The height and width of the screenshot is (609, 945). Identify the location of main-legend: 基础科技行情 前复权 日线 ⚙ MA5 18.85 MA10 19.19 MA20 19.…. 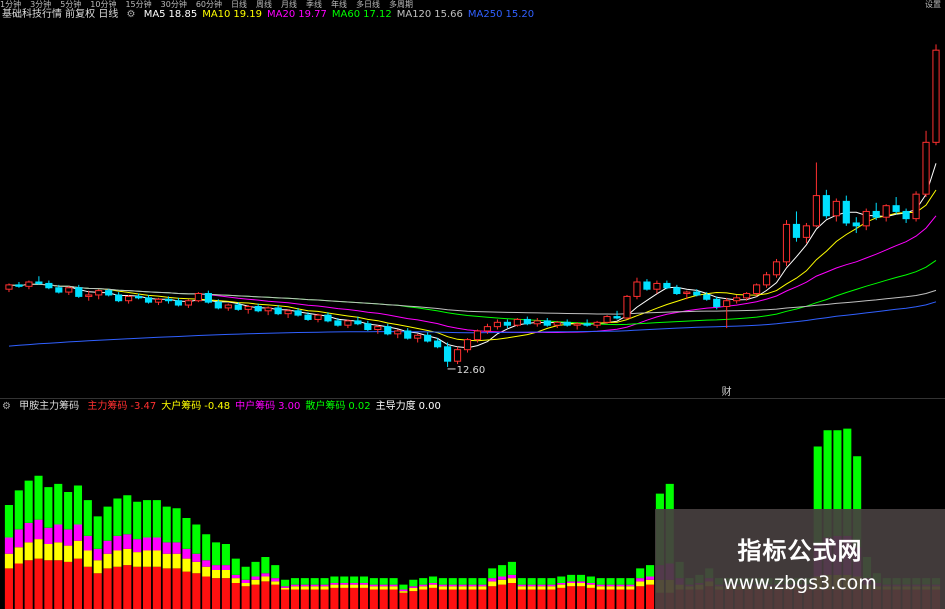
(273, 15).